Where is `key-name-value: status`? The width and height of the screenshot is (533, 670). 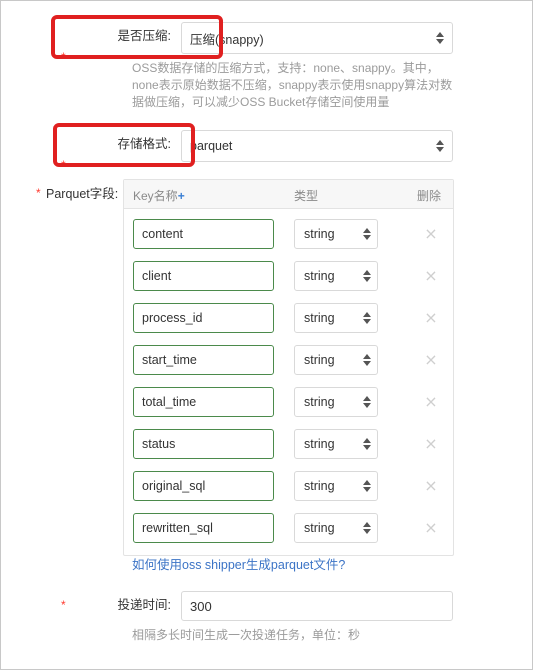
key-name-value: status is located at coordinates (159, 444).